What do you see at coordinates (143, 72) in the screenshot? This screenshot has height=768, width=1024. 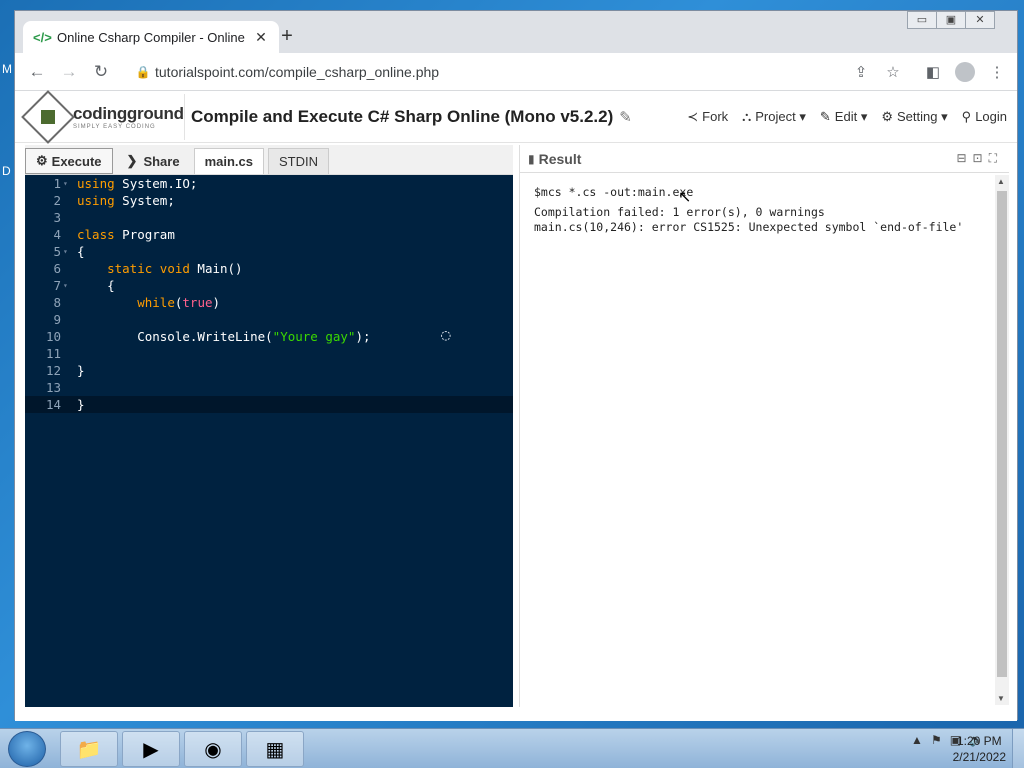 I see `lock-icon: 🔒` at bounding box center [143, 72].